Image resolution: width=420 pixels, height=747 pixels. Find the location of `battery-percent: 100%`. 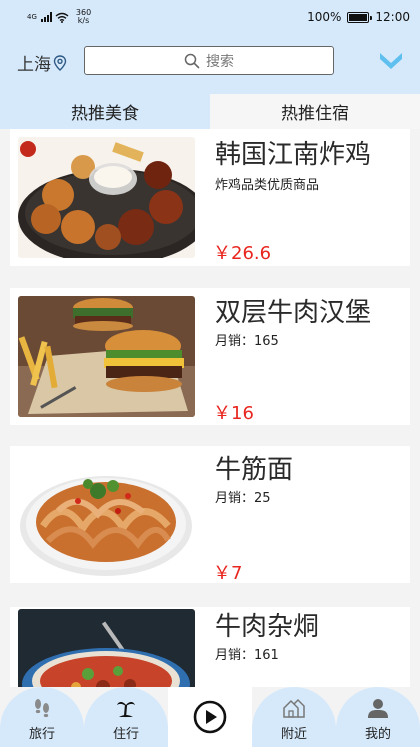

battery-percent: 100% is located at coordinates (324, 17).